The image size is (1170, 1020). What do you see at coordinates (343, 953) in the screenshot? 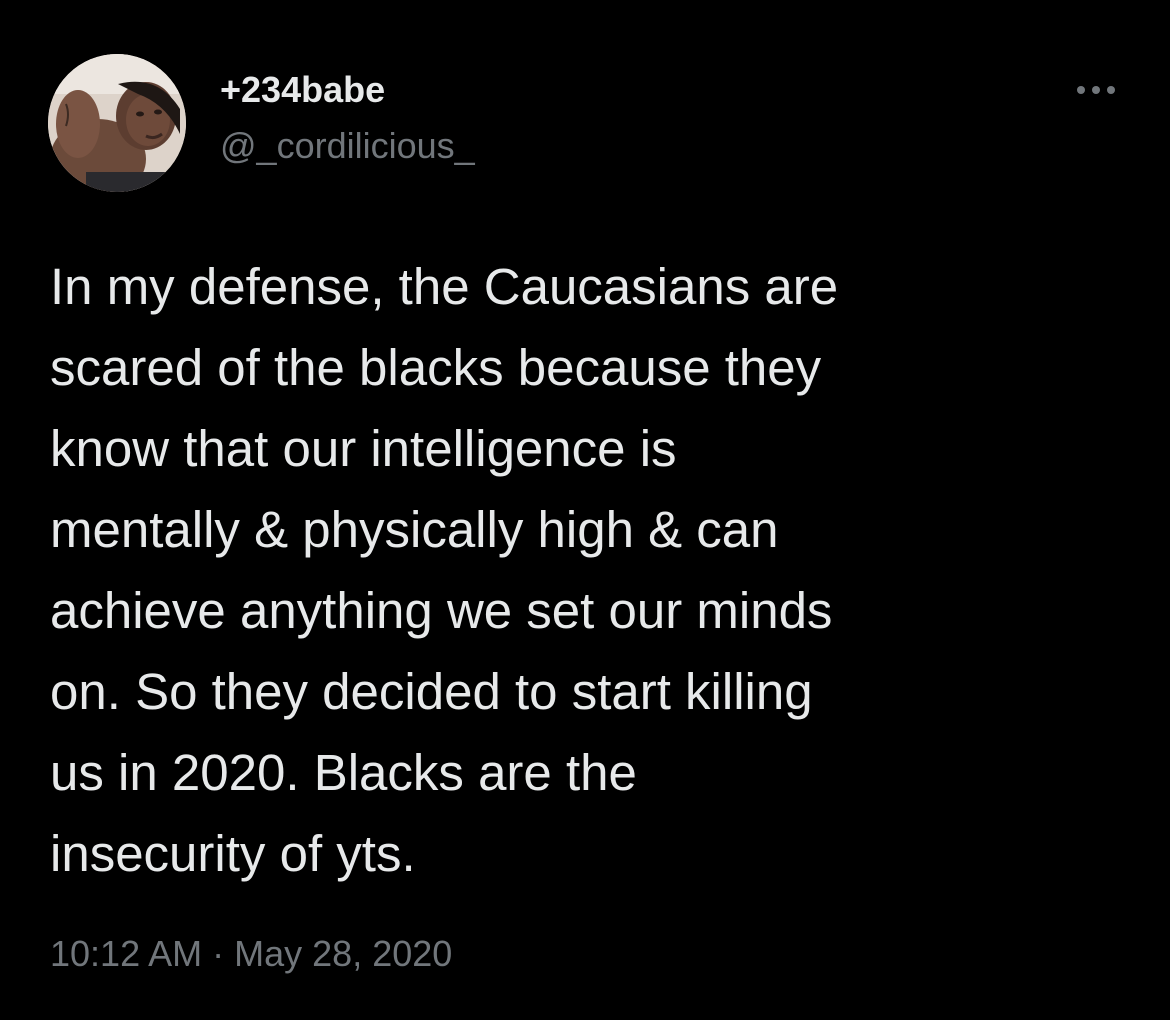
I see `tweet-date: May 28, 2020` at bounding box center [343, 953].